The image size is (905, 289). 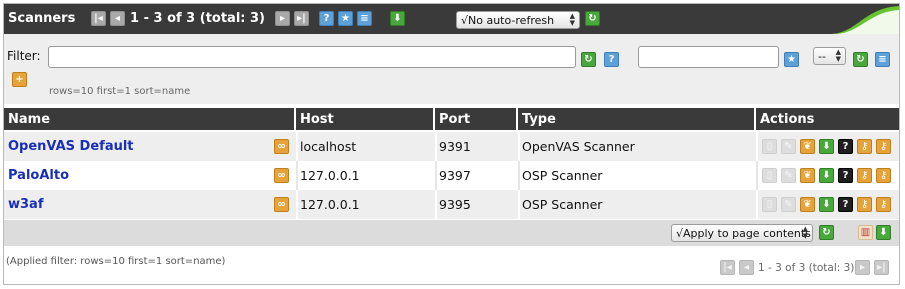 What do you see at coordinates (860, 59) in the screenshot?
I see `load-filter-refresh-icon: ↻` at bounding box center [860, 59].